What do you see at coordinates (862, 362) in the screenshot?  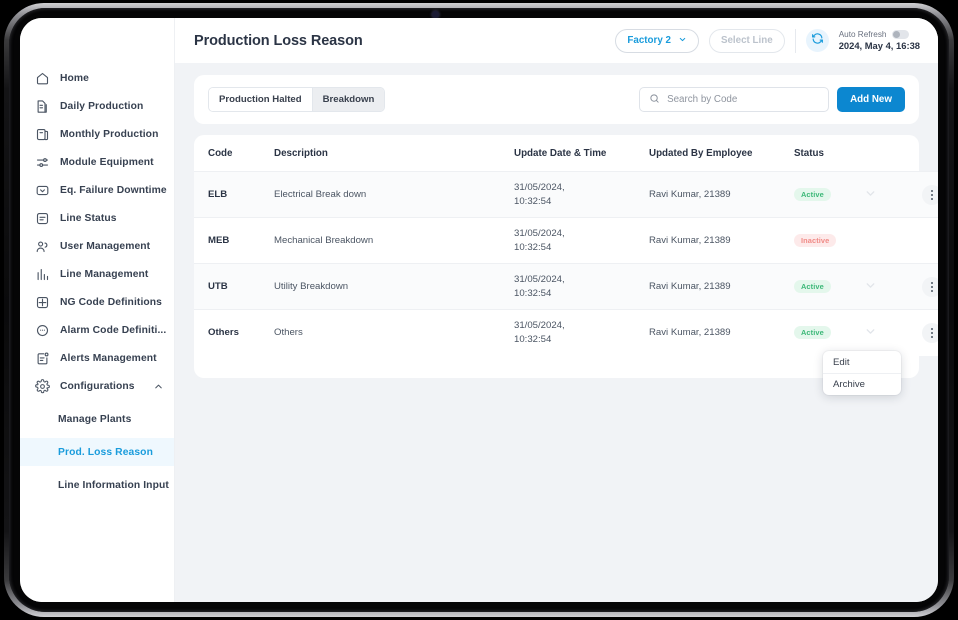 I see `context-menu-item-edit: Edit` at bounding box center [862, 362].